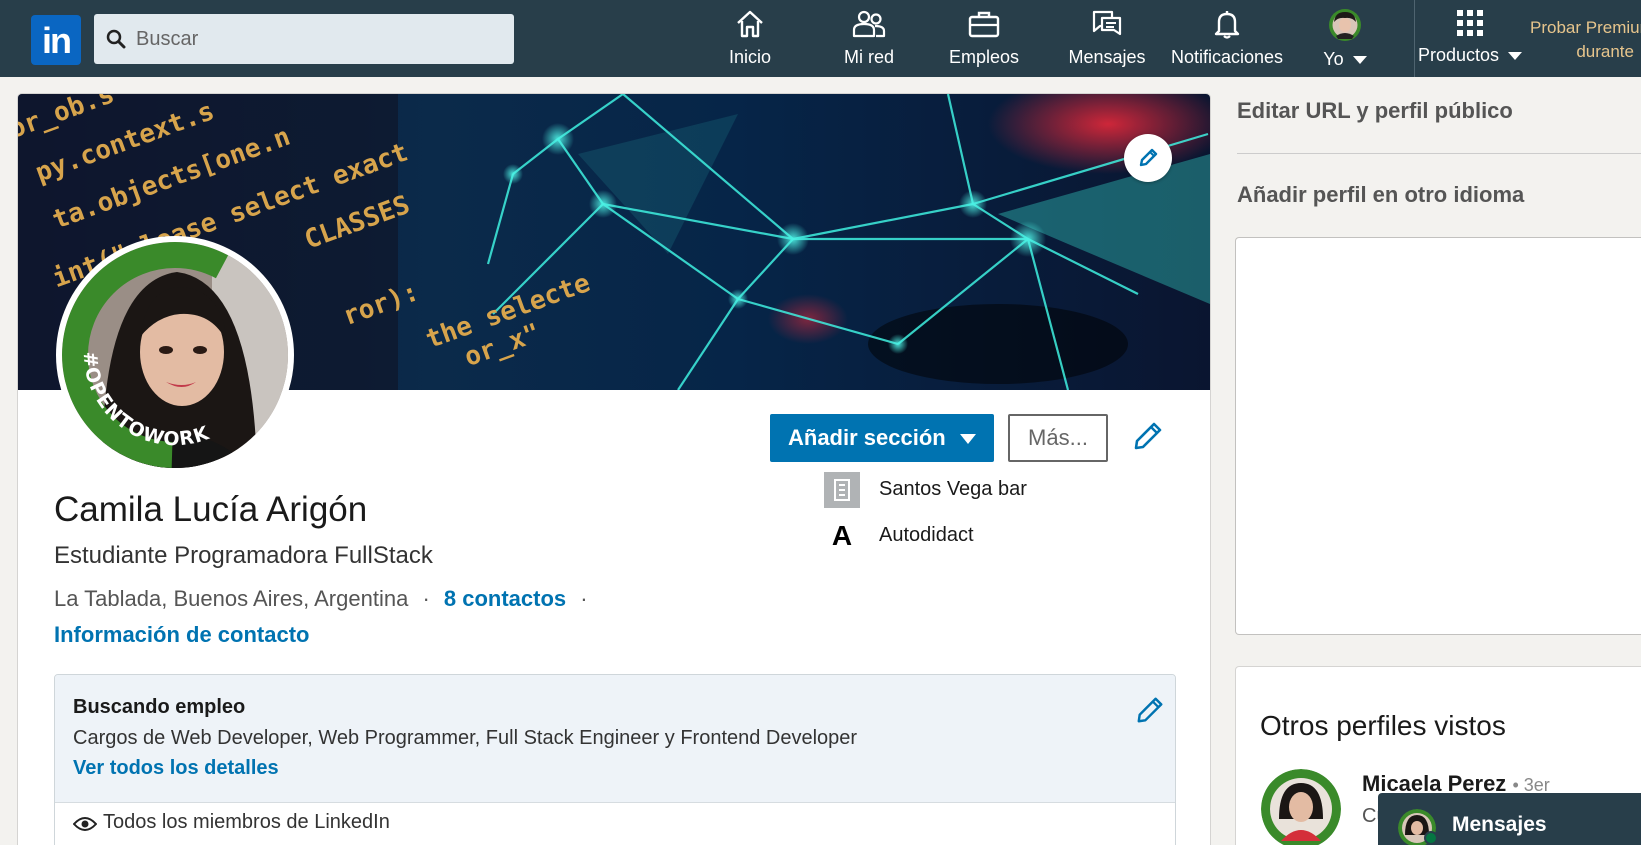  What do you see at coordinates (1345, 59) in the screenshot?
I see `nav-label: Yo` at bounding box center [1345, 59].